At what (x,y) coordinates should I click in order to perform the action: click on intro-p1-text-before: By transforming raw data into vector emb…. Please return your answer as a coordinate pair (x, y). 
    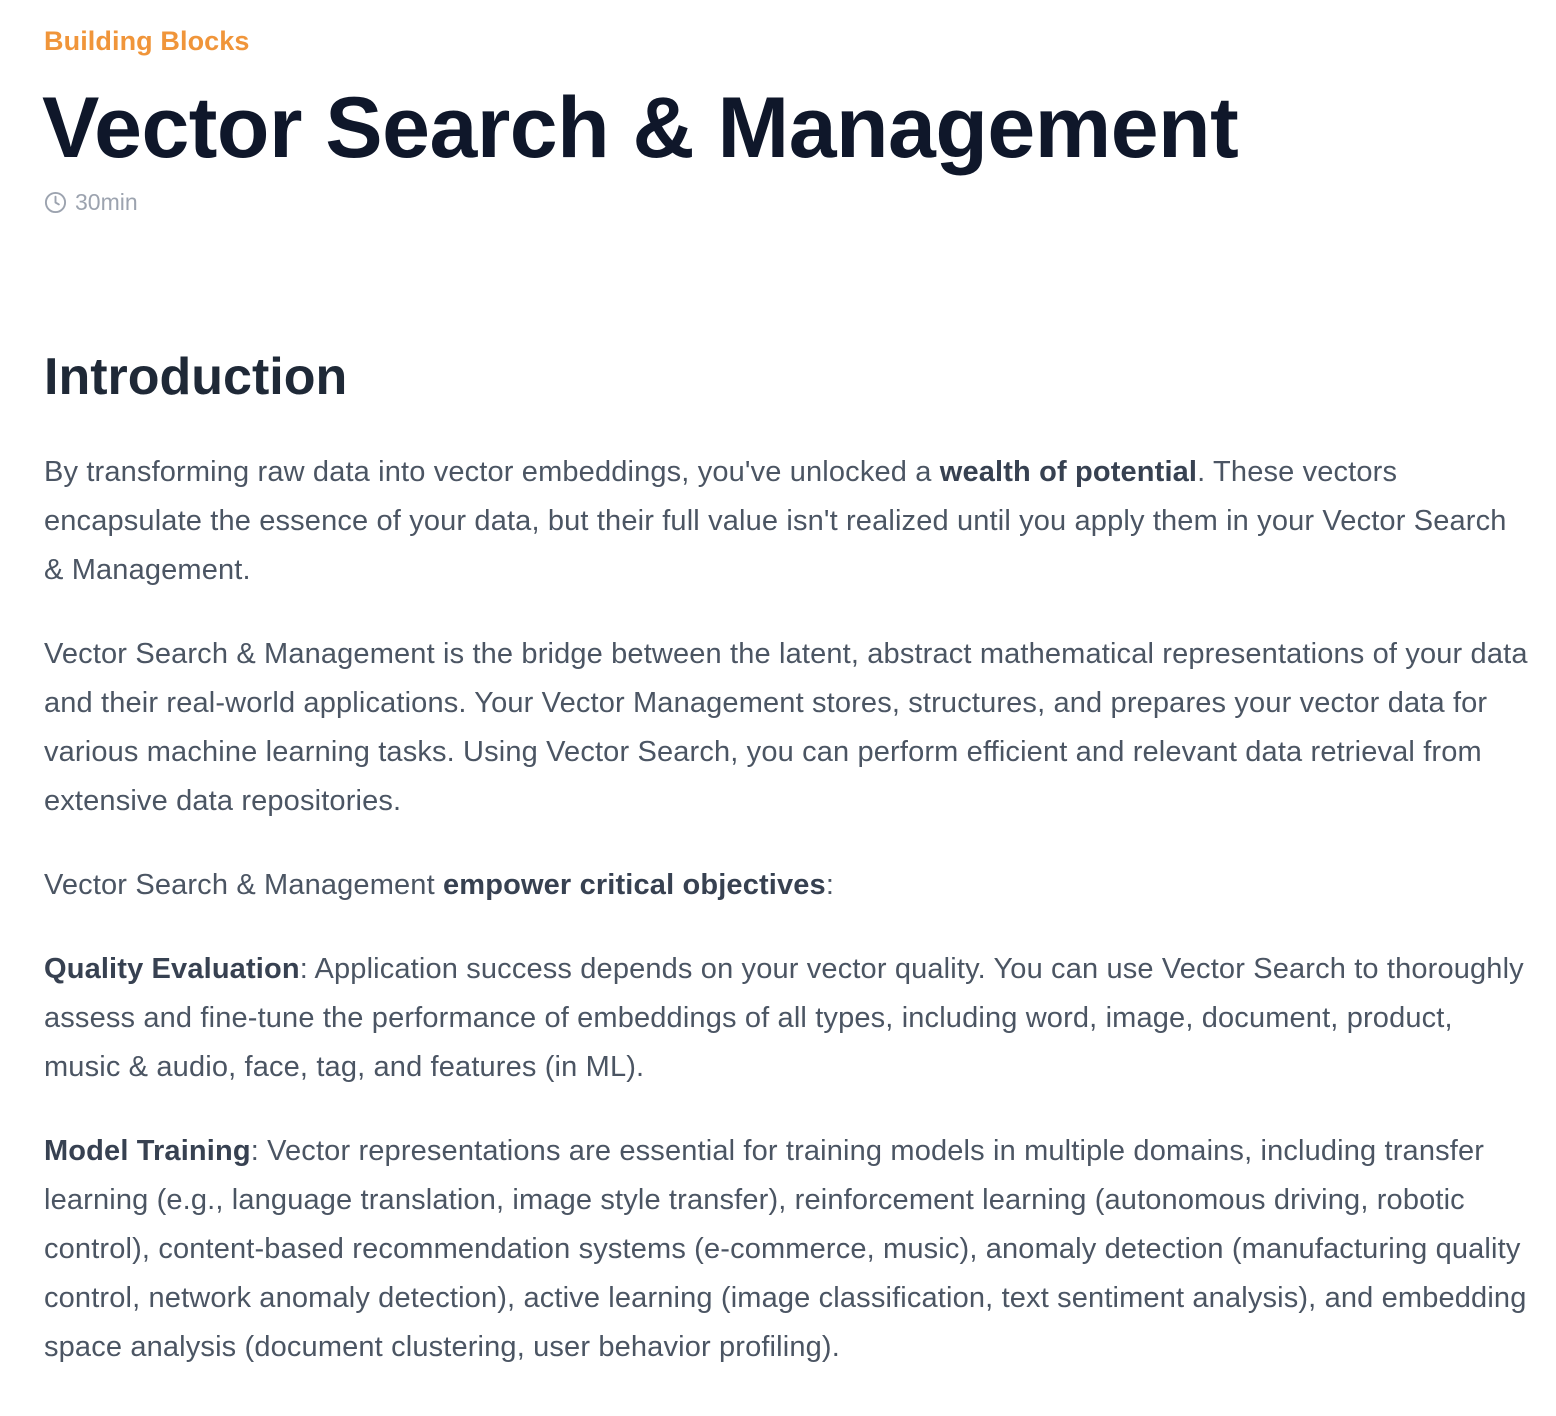
    Looking at the image, I should click on (492, 472).